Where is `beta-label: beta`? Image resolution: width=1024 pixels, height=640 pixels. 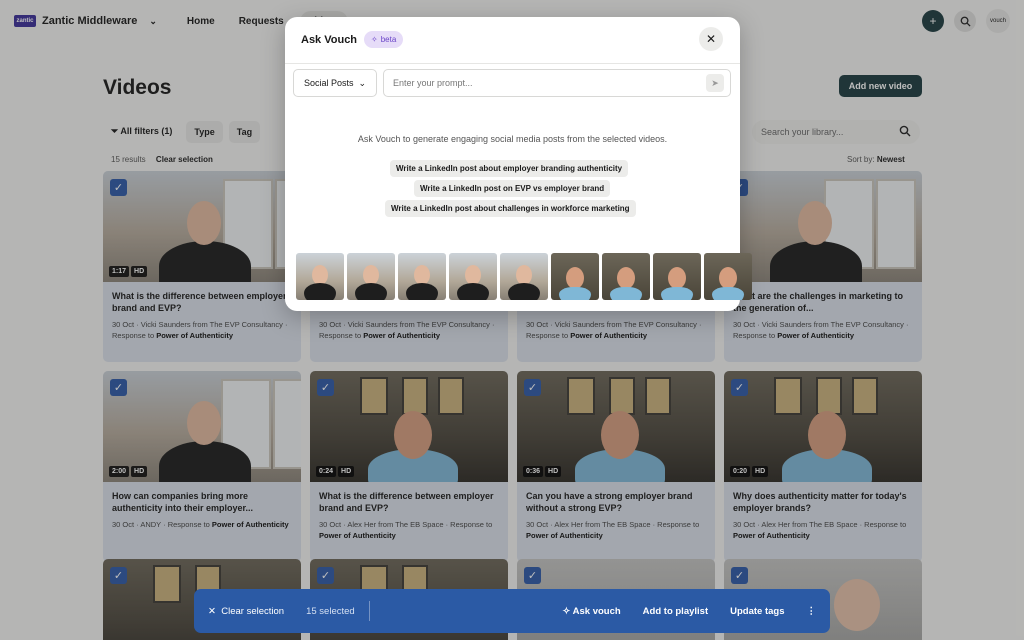 beta-label: beta is located at coordinates (388, 39).